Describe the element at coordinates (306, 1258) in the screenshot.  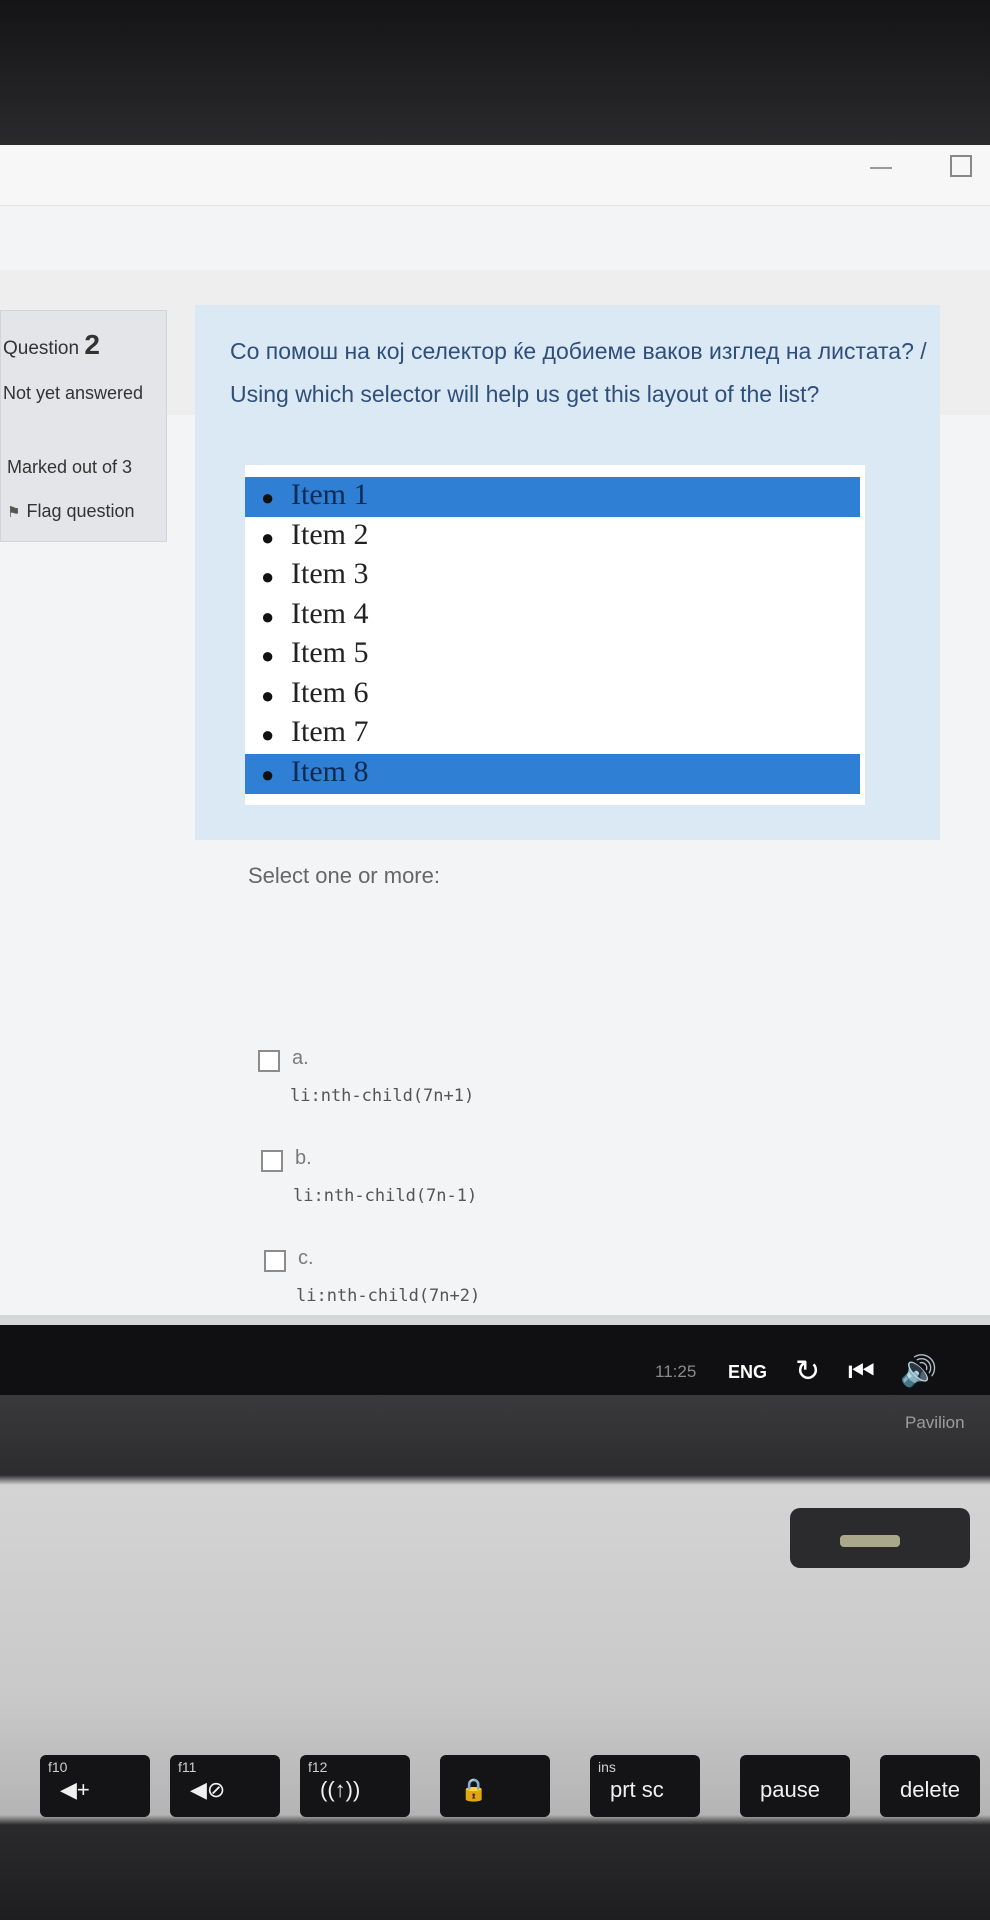
I see `answer-letter: c.` at that location.